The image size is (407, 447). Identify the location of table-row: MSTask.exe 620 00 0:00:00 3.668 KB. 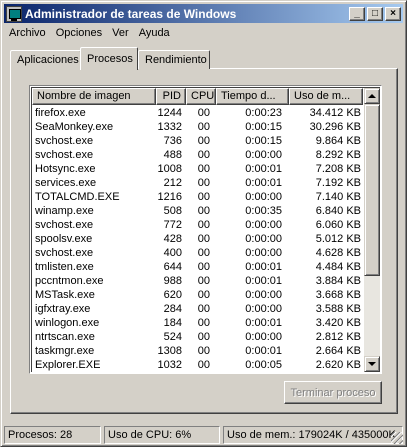
(197, 295).